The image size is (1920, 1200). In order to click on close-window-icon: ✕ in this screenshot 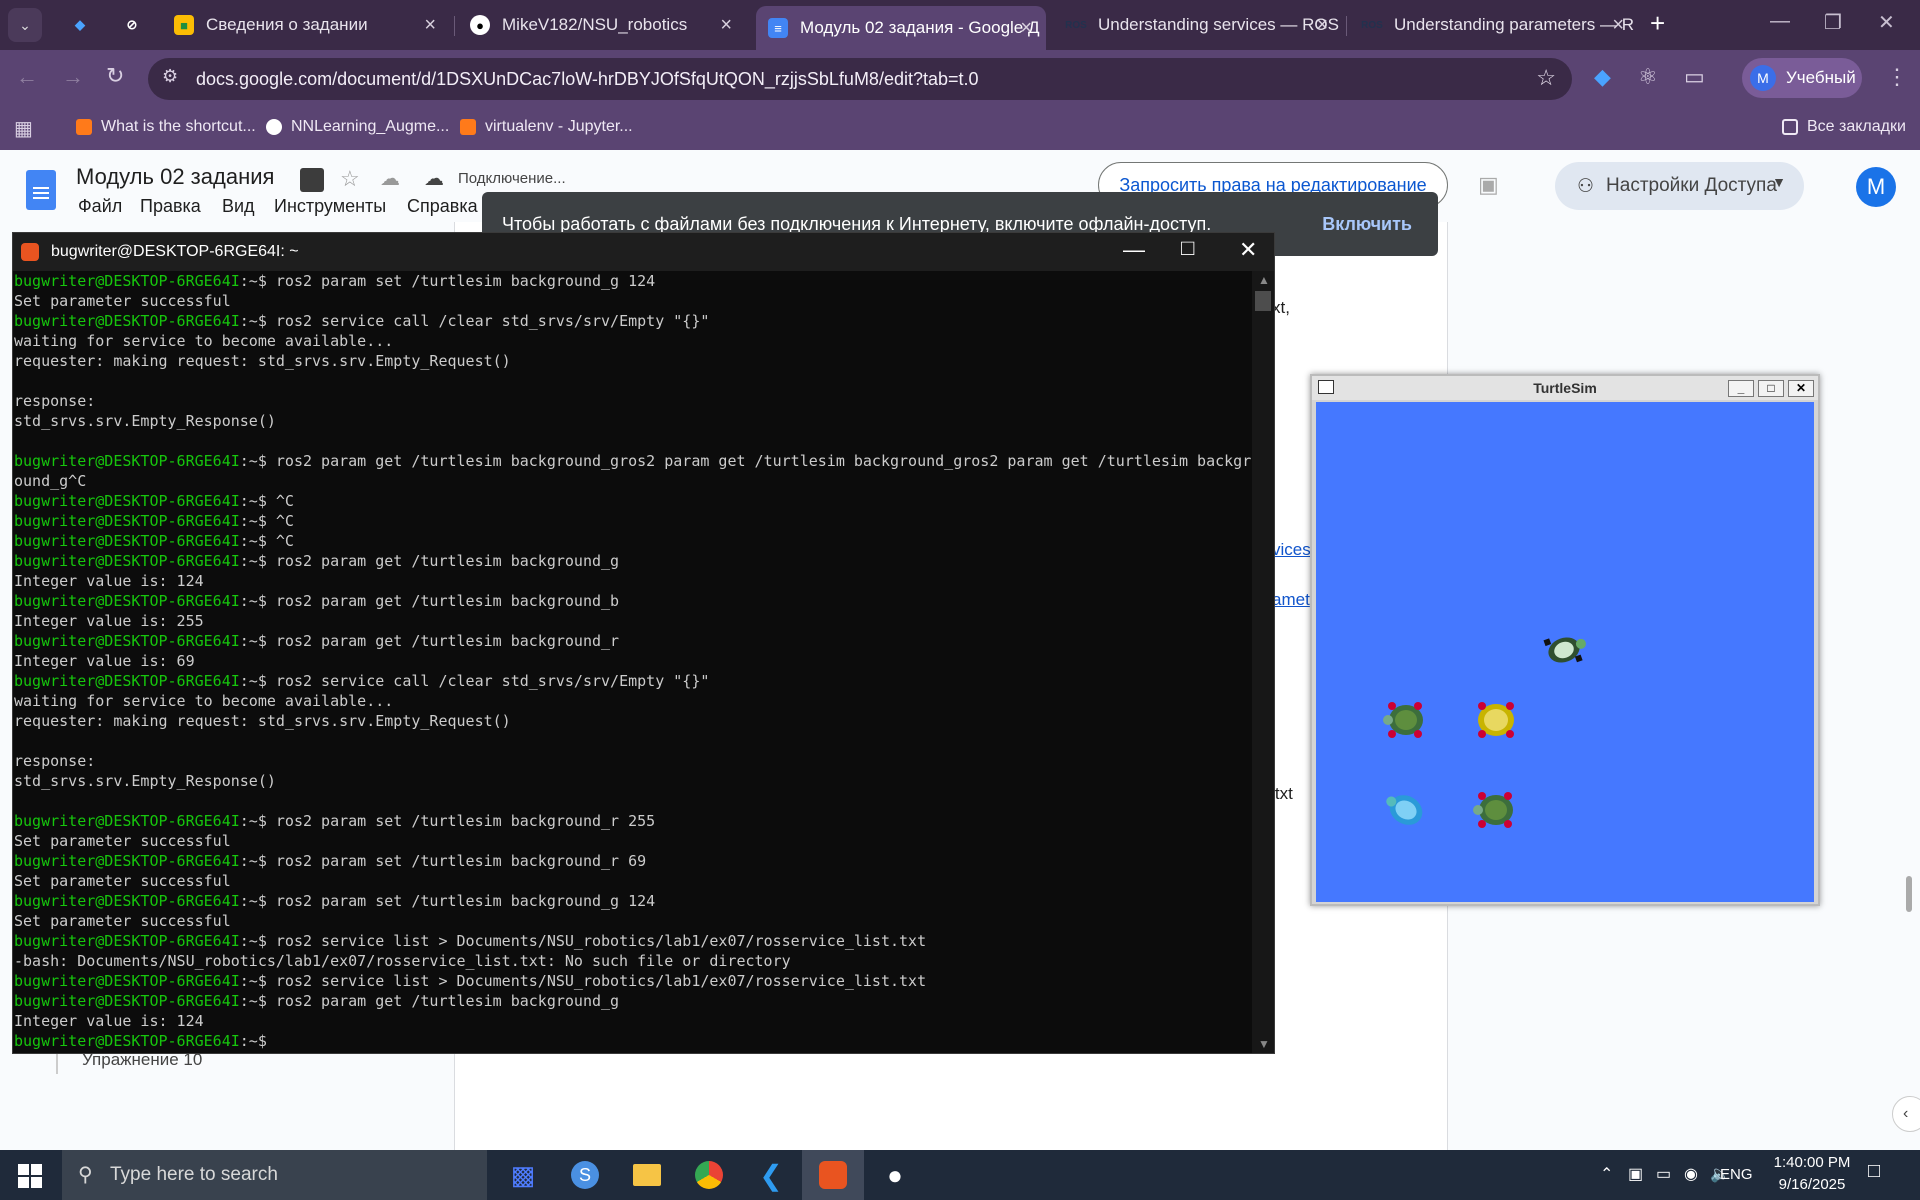, I will do `click(1886, 22)`.